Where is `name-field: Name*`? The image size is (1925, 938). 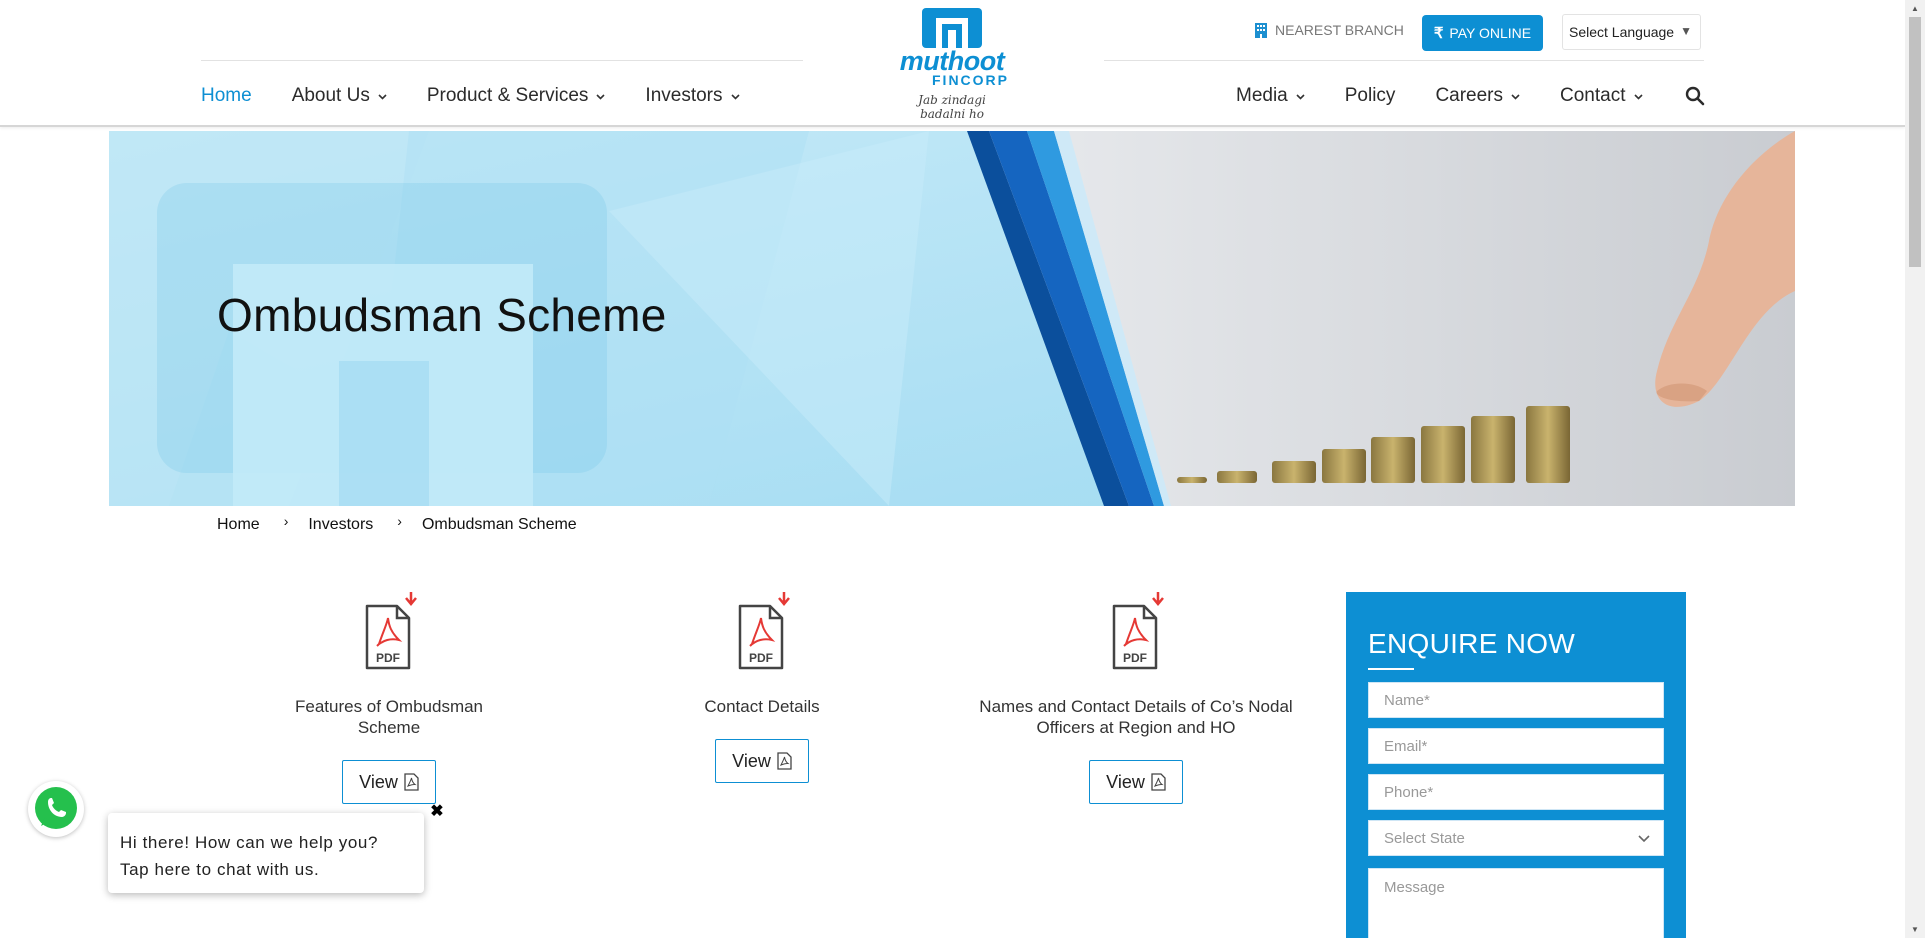
name-field: Name* is located at coordinates (1516, 700).